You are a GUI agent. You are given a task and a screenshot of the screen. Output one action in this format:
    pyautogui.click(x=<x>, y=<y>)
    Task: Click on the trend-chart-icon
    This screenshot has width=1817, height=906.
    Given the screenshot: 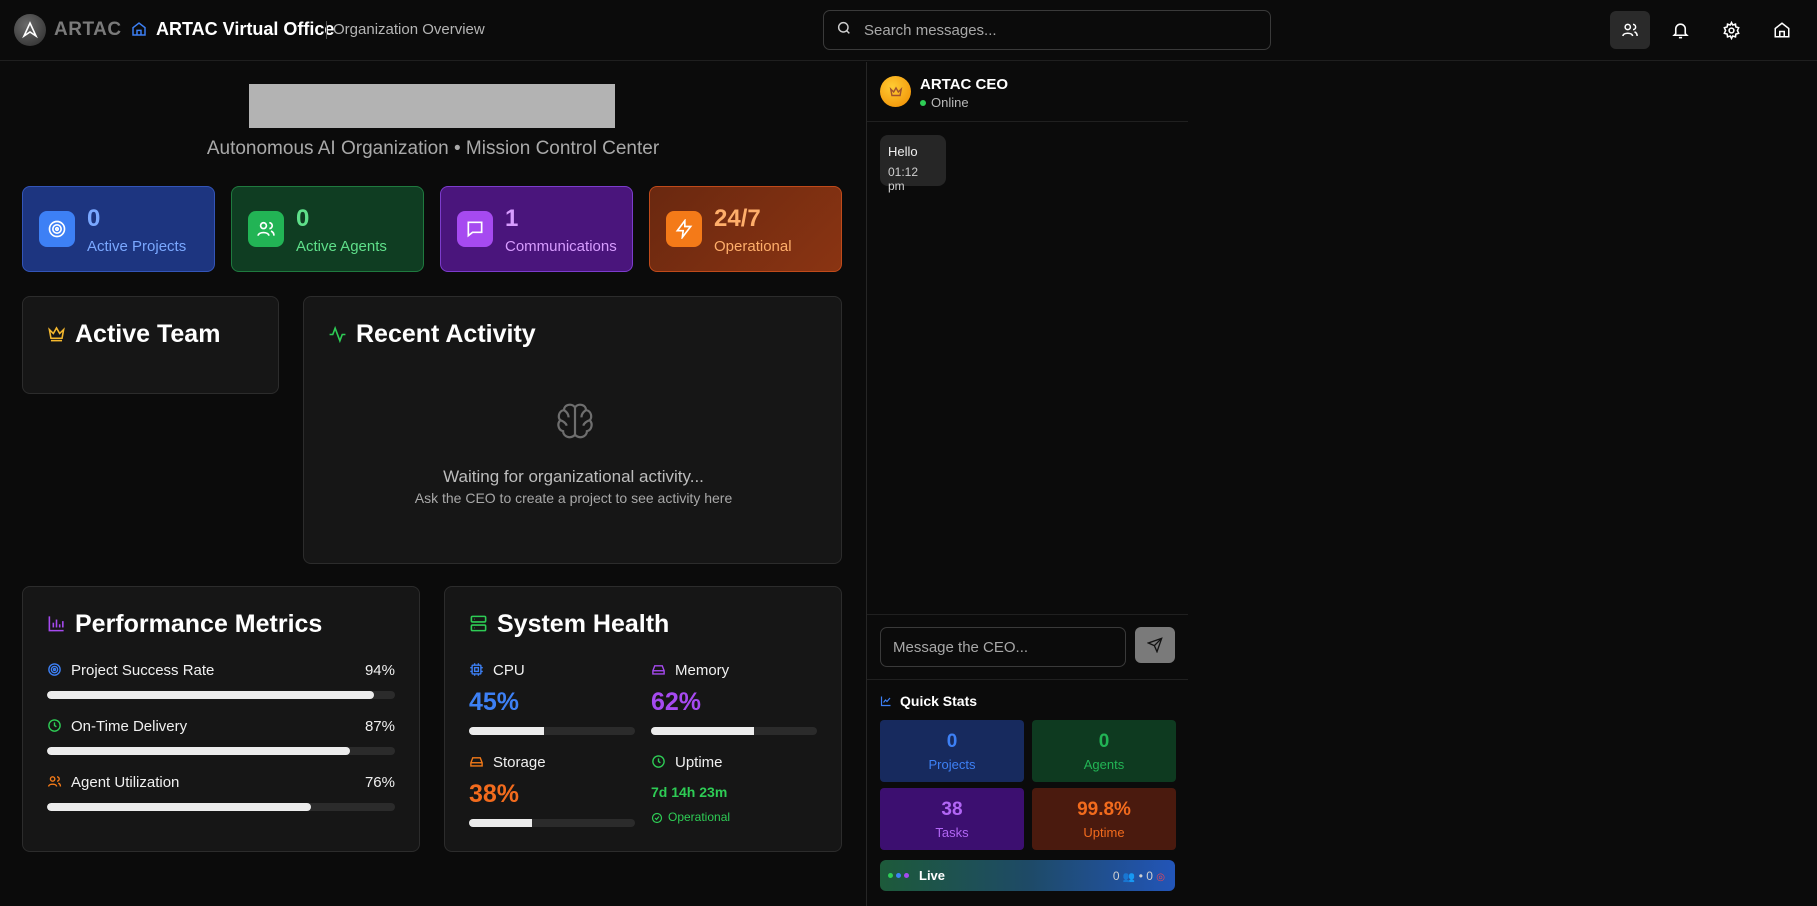 What is the action you would take?
    pyautogui.click(x=885, y=701)
    